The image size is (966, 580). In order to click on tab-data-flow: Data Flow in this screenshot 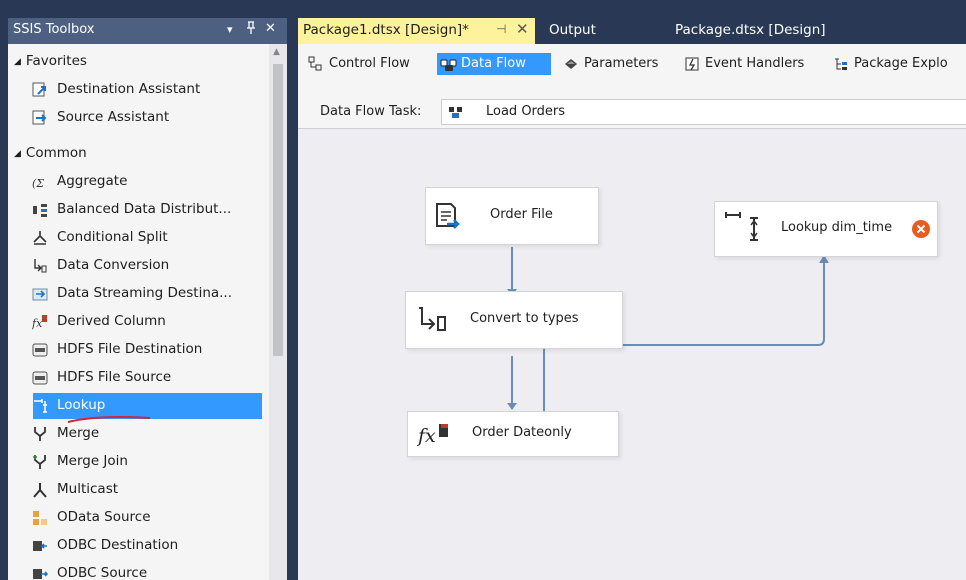, I will do `click(494, 64)`.